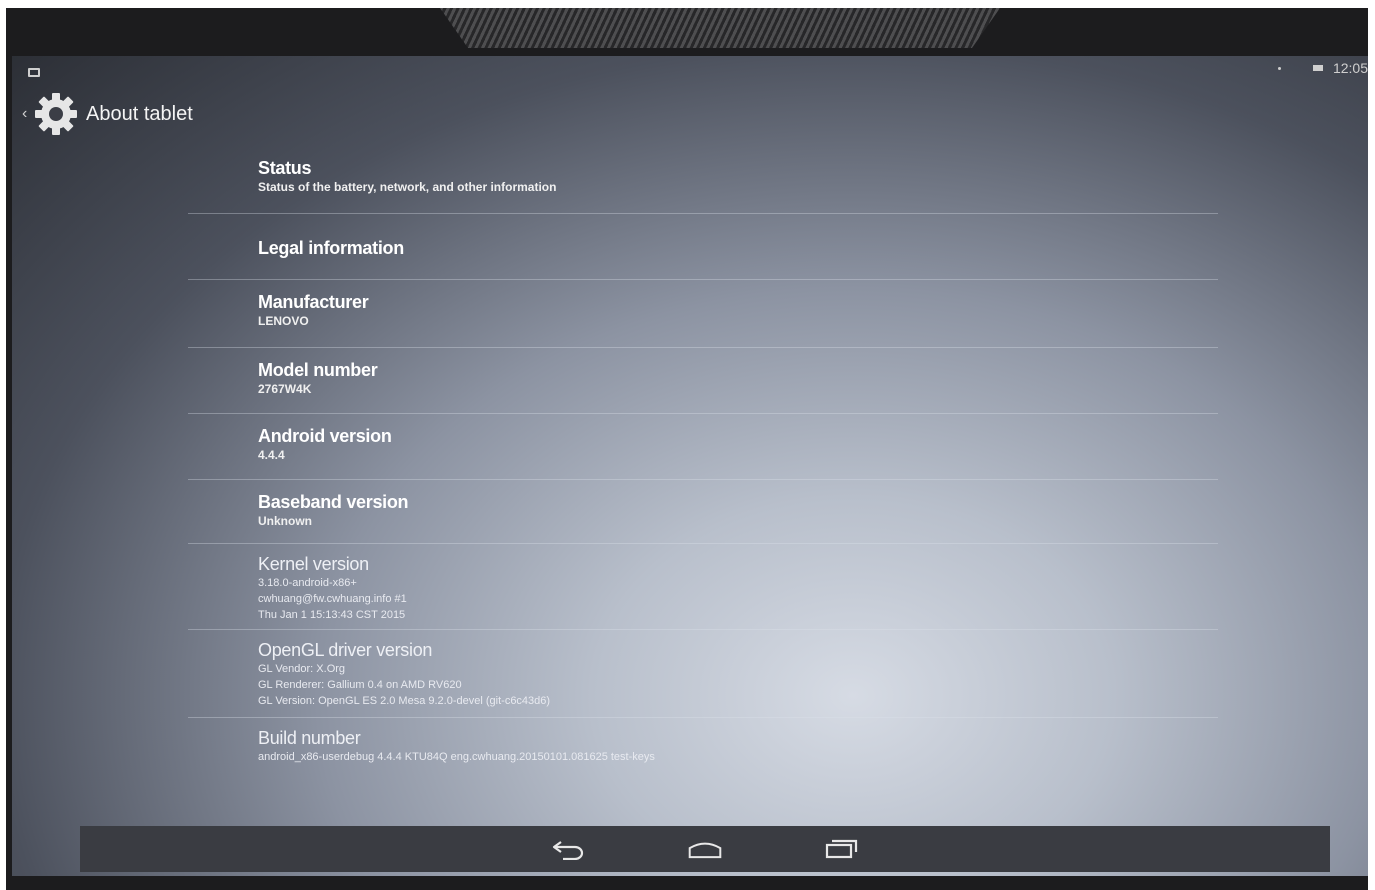 This screenshot has height=890, width=1375. What do you see at coordinates (703, 247) in the screenshot?
I see `list-item-legal-information: Legal information` at bounding box center [703, 247].